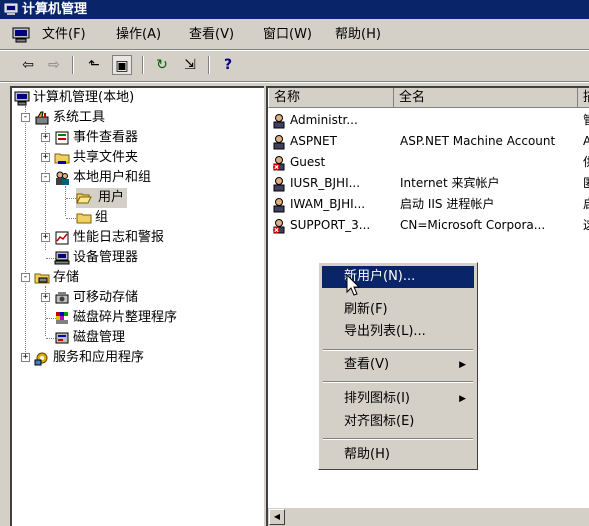 This screenshot has width=589, height=526. Describe the element at coordinates (96, 158) in the screenshot. I see `tree-item-shared-folders: 共享文件夹` at that location.